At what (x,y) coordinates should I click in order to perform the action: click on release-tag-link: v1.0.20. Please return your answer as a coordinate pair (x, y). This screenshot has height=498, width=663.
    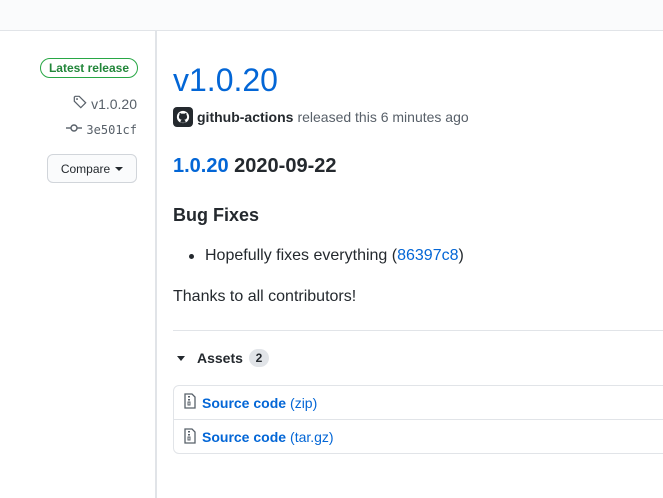
    Looking at the image, I should click on (105, 103).